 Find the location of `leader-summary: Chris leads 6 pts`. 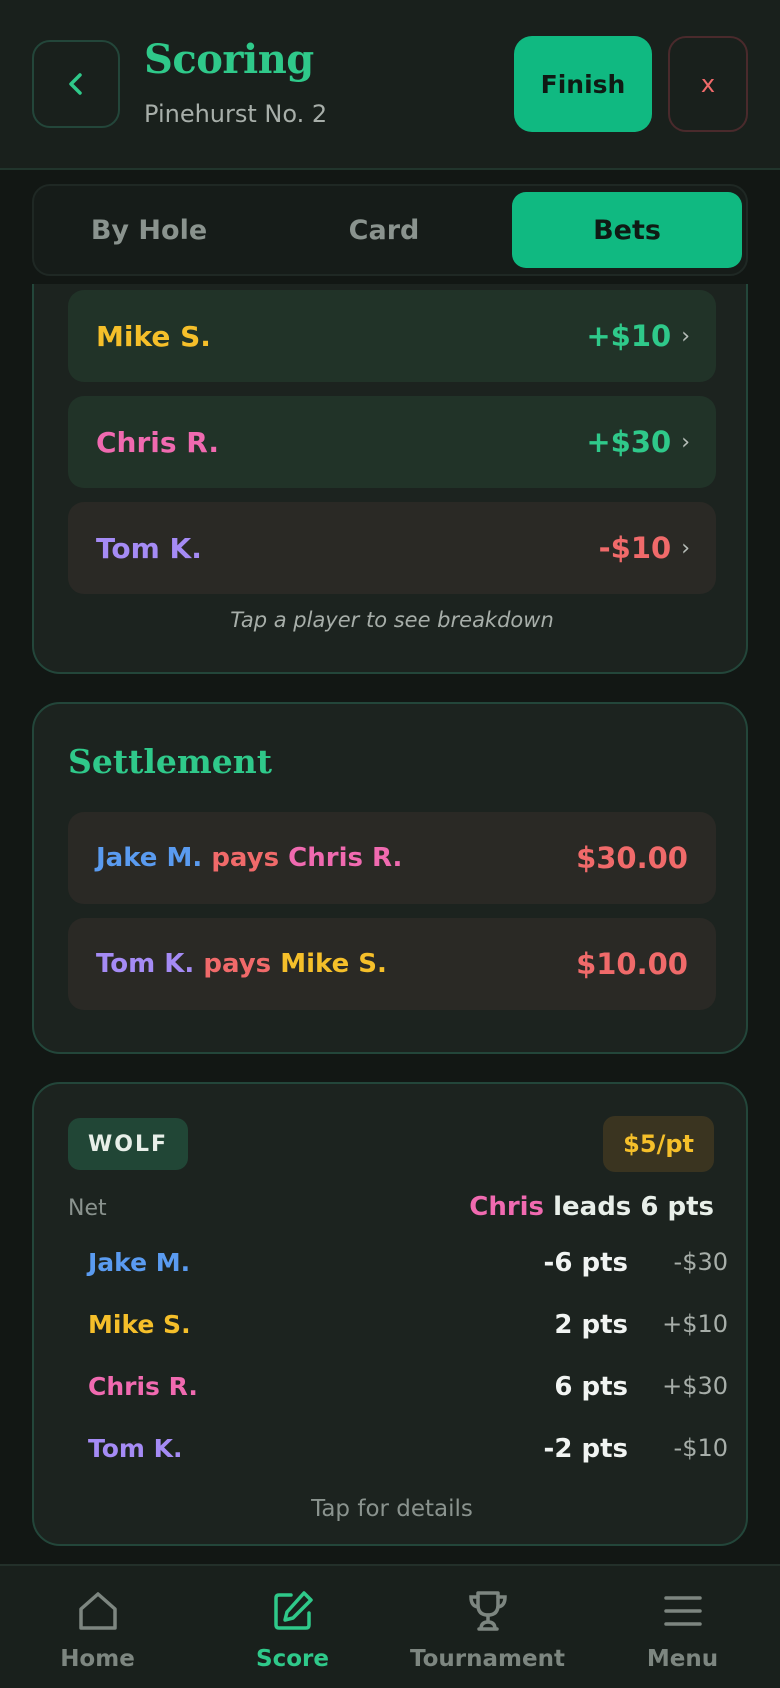

leader-summary: Chris leads 6 pts is located at coordinates (591, 1207).